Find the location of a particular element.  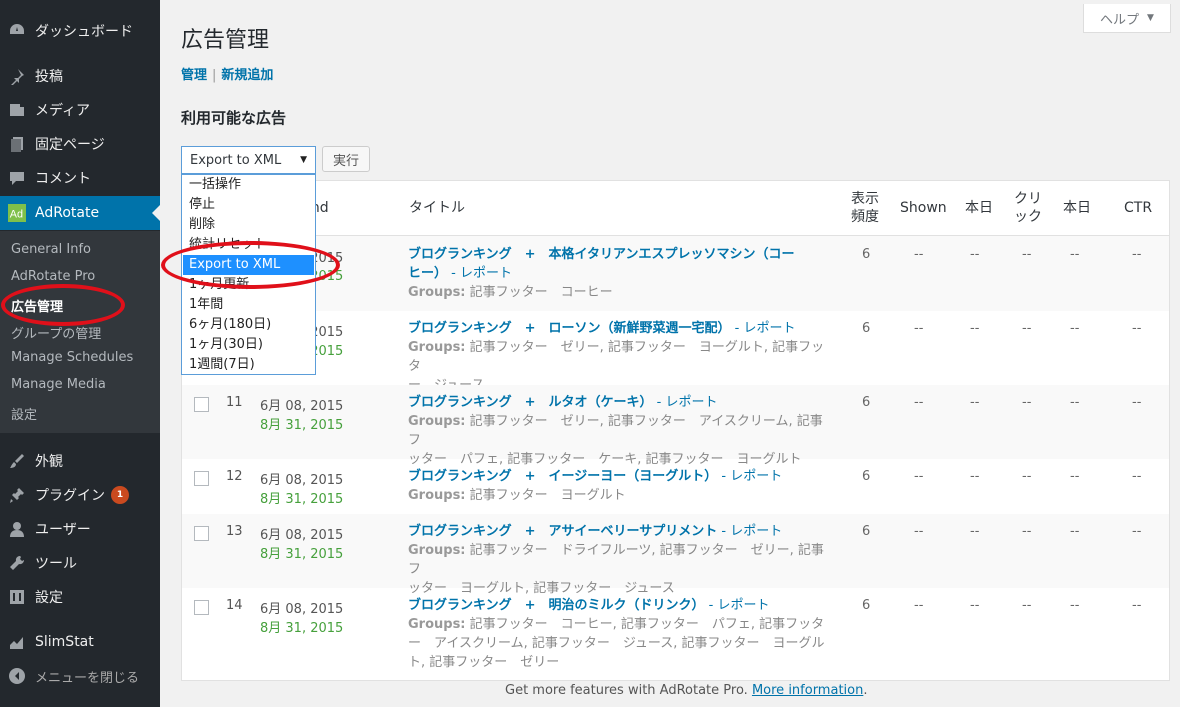

bulk-action-select: Export to XML ▼ is located at coordinates (248, 160).